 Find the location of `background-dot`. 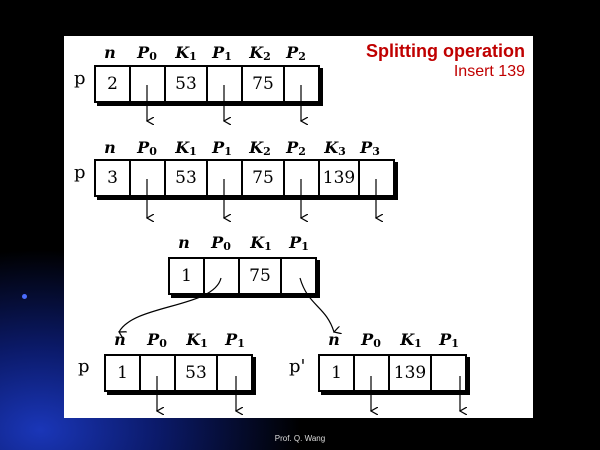

background-dot is located at coordinates (24, 296).